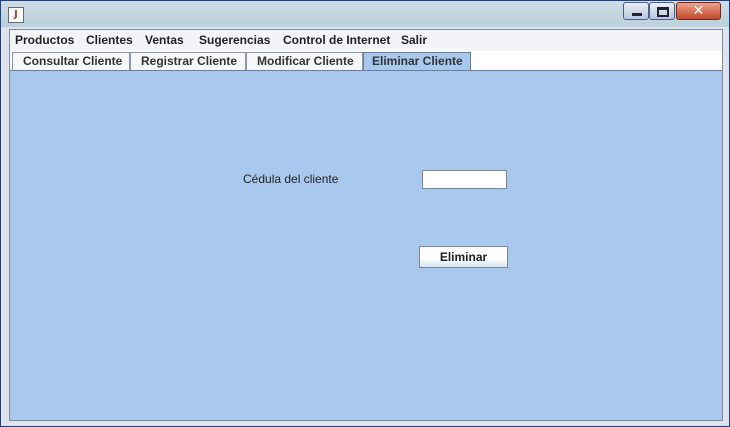 The height and width of the screenshot is (427, 730). Describe the element at coordinates (662, 11) in the screenshot. I see `maximize-button` at that location.